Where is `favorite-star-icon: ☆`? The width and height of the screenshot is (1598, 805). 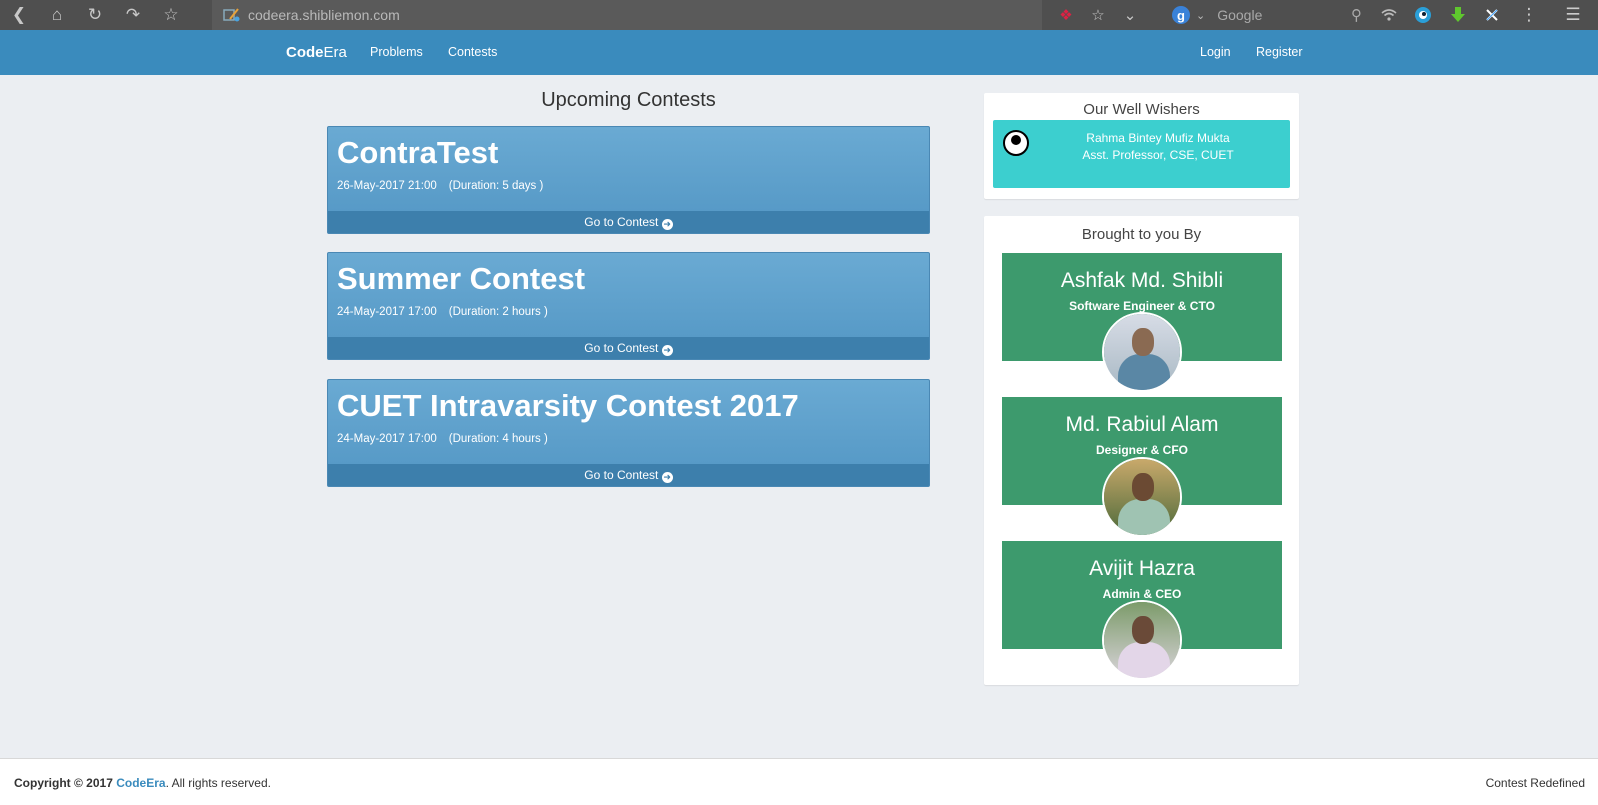
favorite-star-icon: ☆ is located at coordinates (1098, 15).